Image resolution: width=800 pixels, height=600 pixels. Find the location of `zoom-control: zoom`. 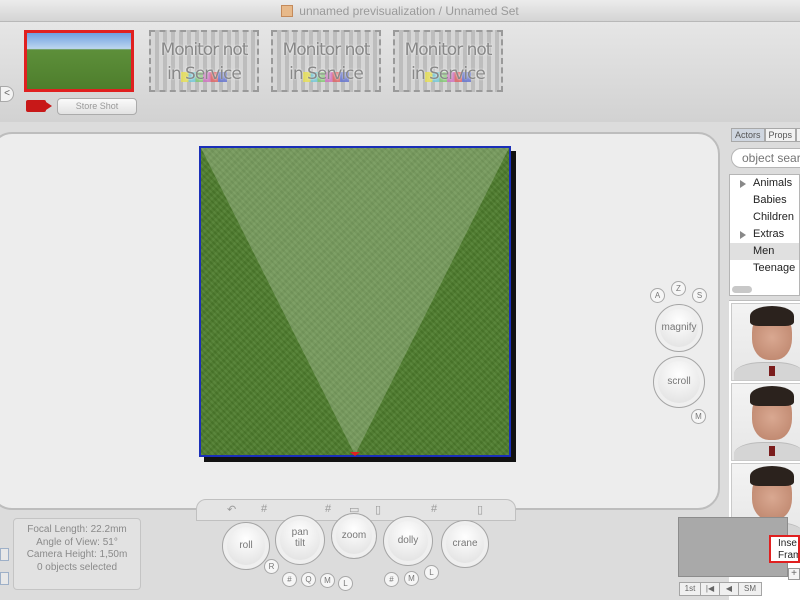

zoom-control: zoom is located at coordinates (354, 536).